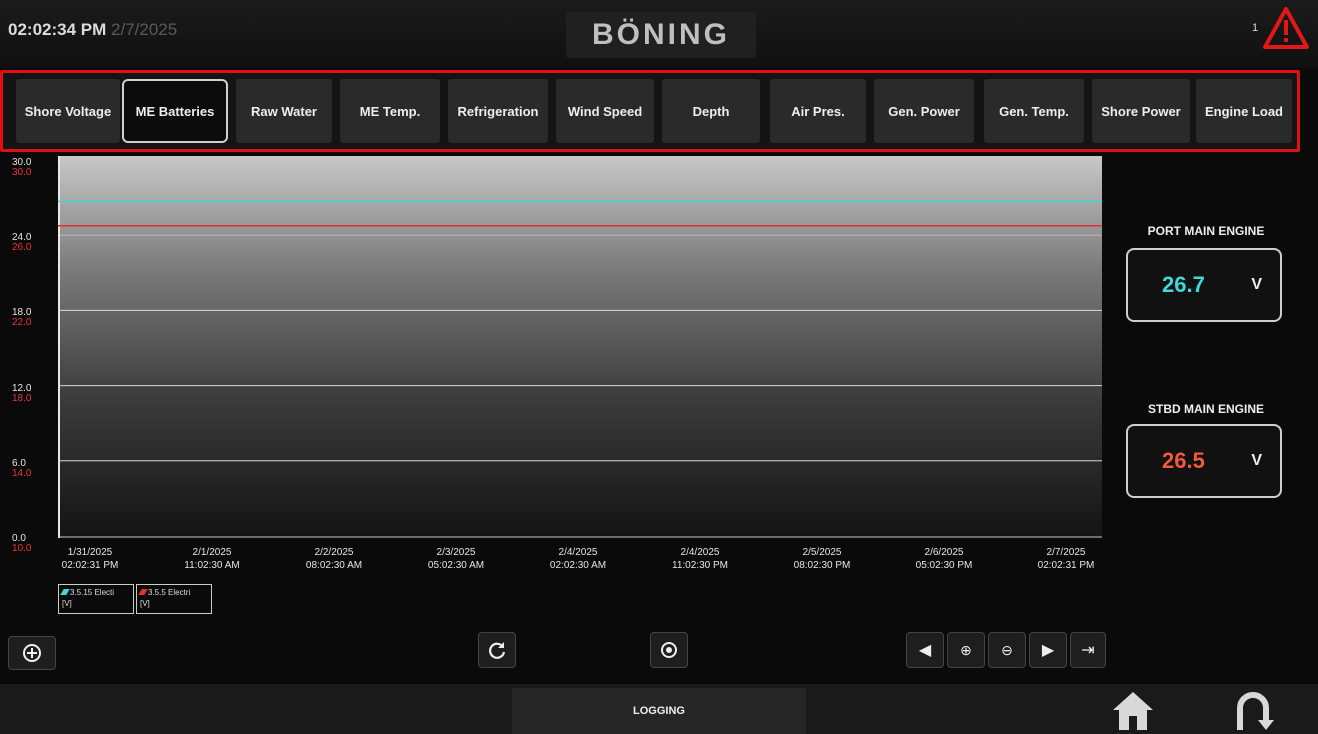  What do you see at coordinates (822, 552) in the screenshot?
I see `x-tick-date: 2/5/2025` at bounding box center [822, 552].